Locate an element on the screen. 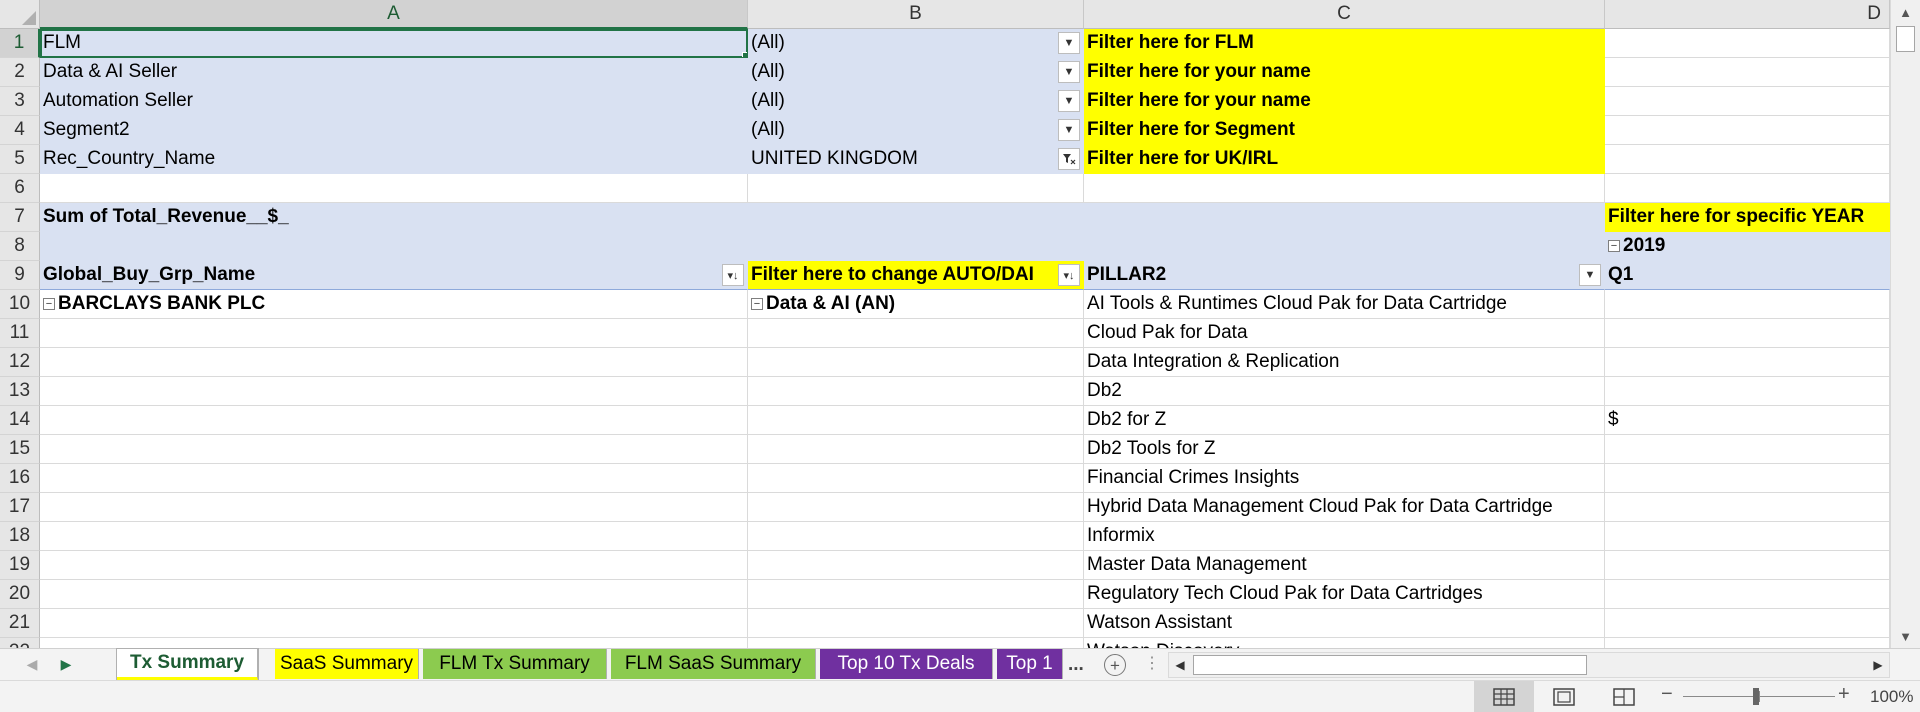 This screenshot has height=712, width=1920. pillar-item: Financial Crimes Insights is located at coordinates (1344, 478).